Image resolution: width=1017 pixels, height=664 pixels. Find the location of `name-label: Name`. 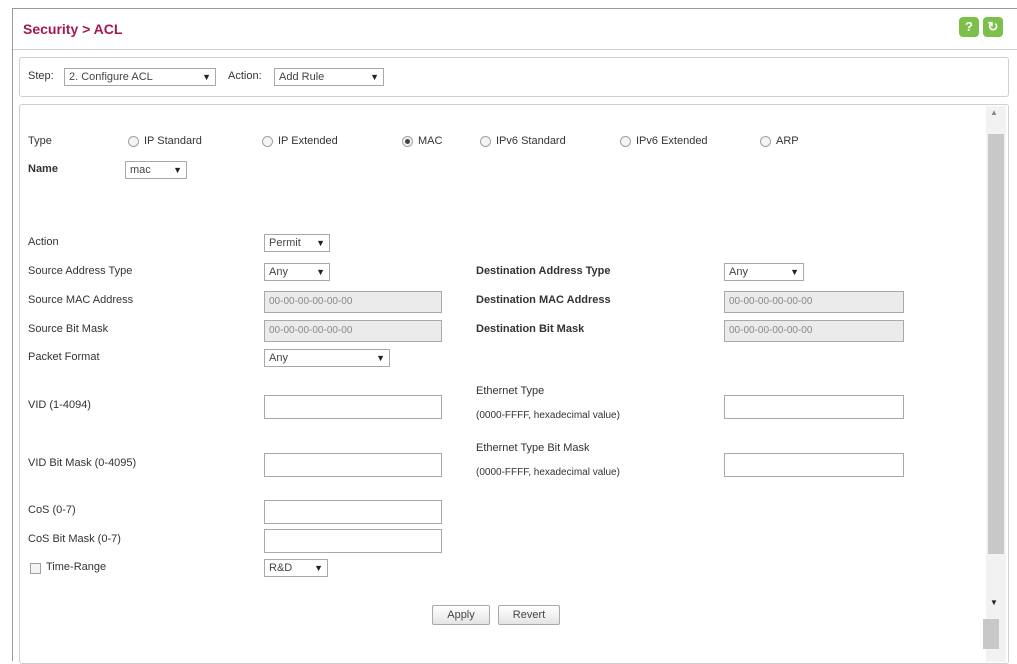

name-label: Name is located at coordinates (43, 169).